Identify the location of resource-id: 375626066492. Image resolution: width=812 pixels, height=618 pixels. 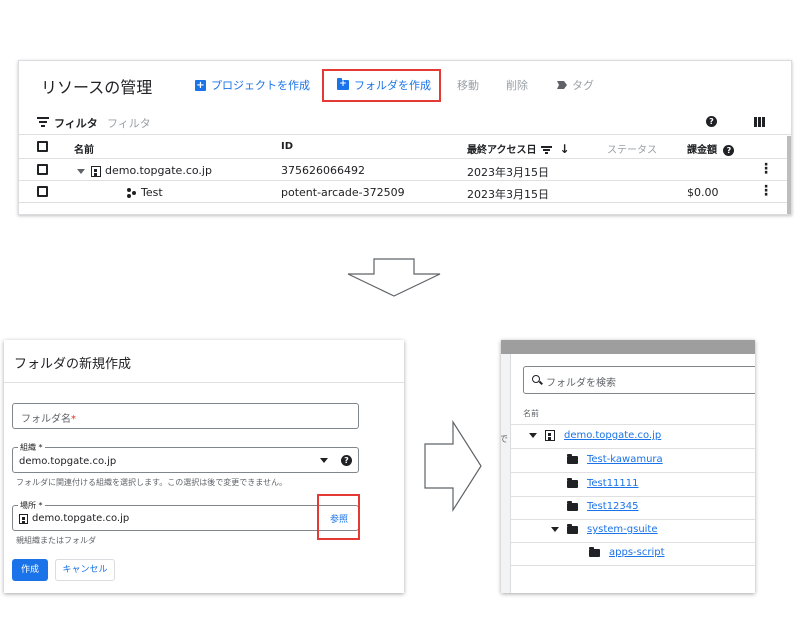
(323, 170).